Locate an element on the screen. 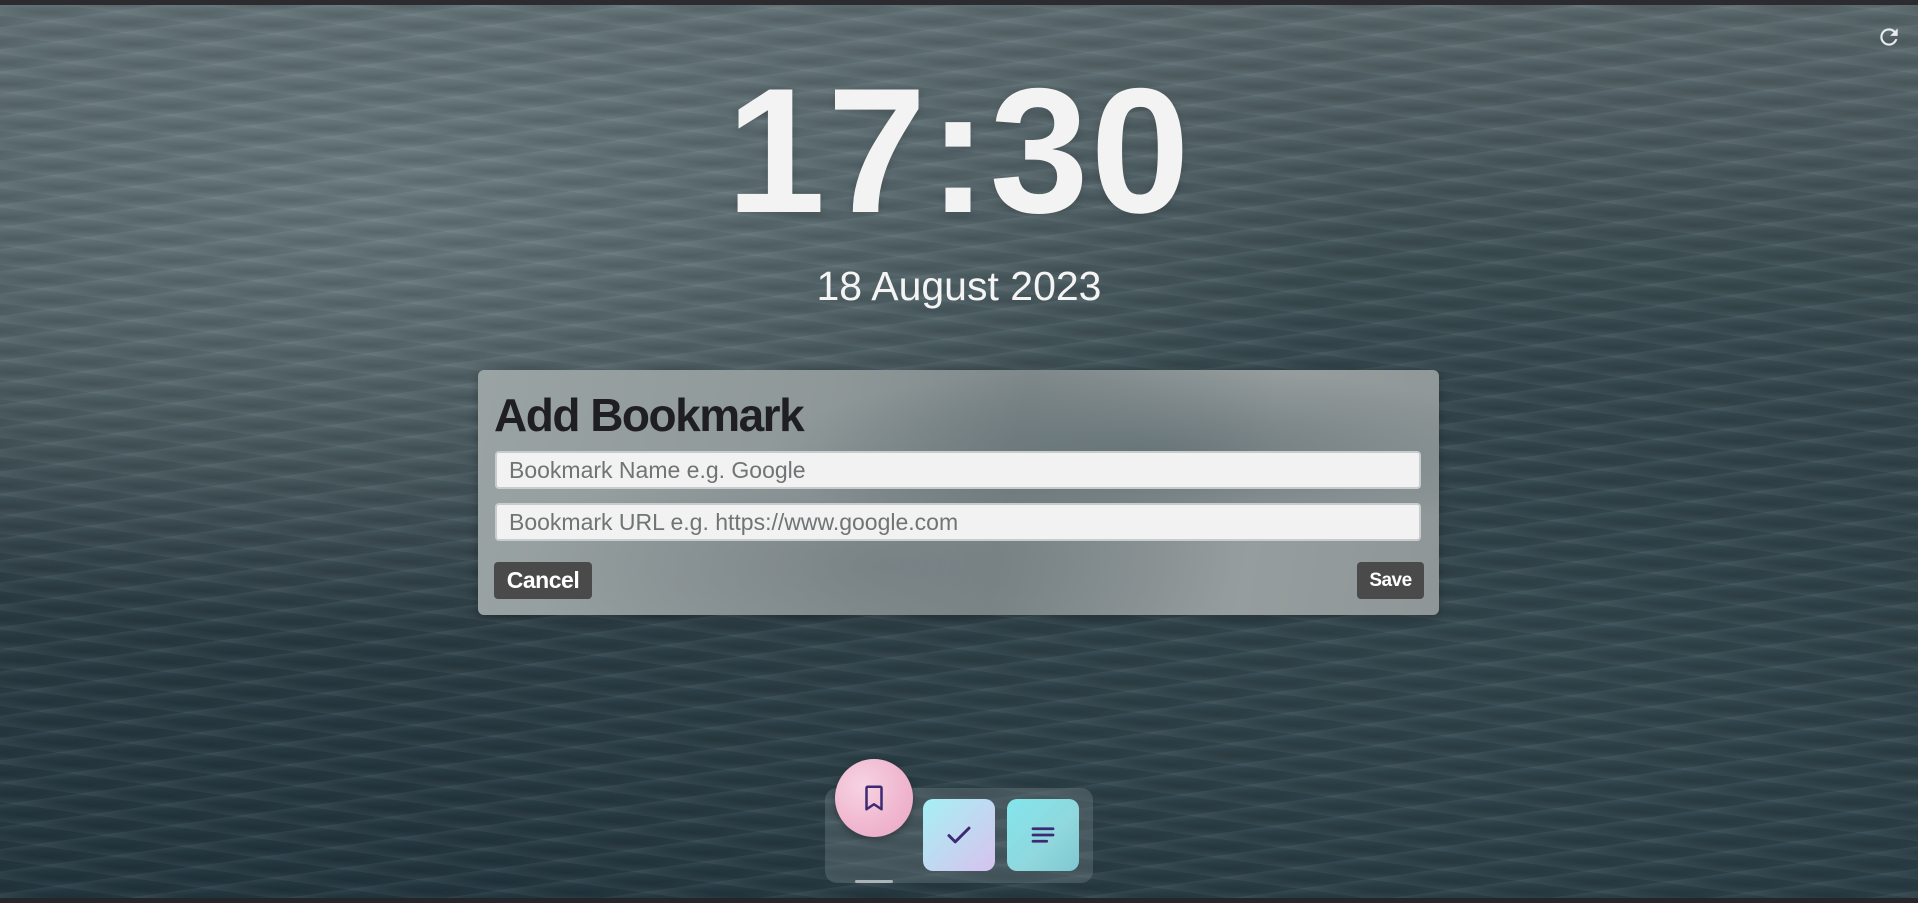 This screenshot has height=903, width=1918. panel-title: Add Bookmark is located at coordinates (649, 415).